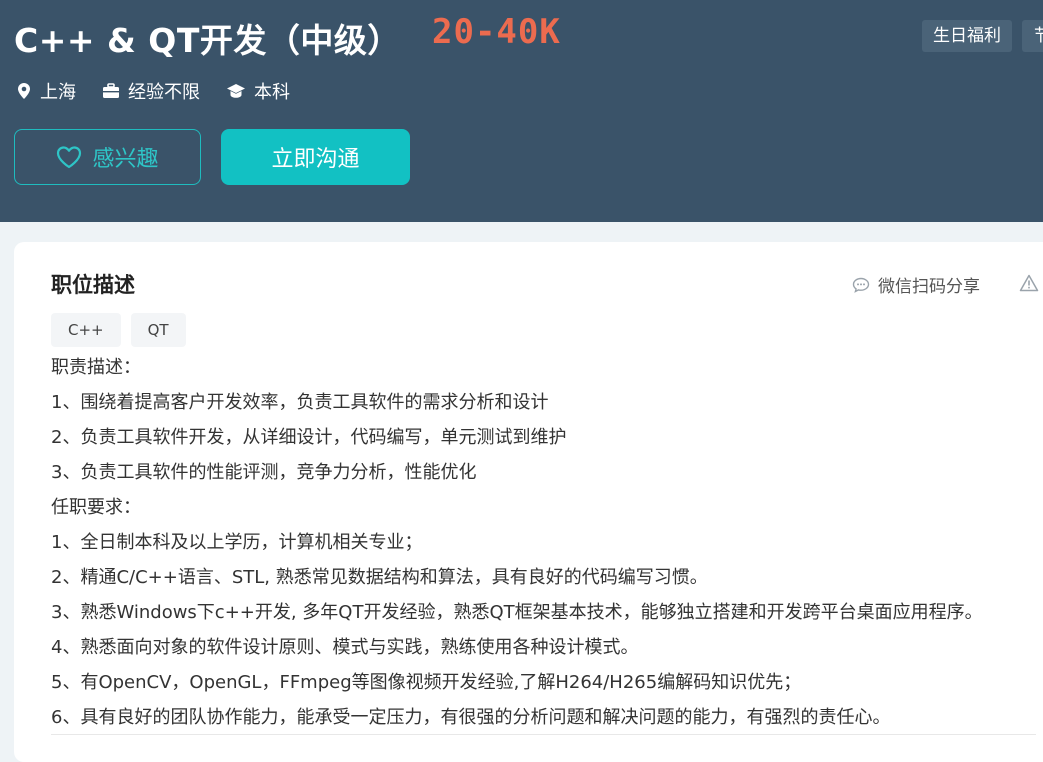 This screenshot has width=1043, height=762. What do you see at coordinates (309, 437) in the screenshot?
I see `description-line: 2、负责工具软件开发，从详细设计，代码编写，单元测试到维护` at bounding box center [309, 437].